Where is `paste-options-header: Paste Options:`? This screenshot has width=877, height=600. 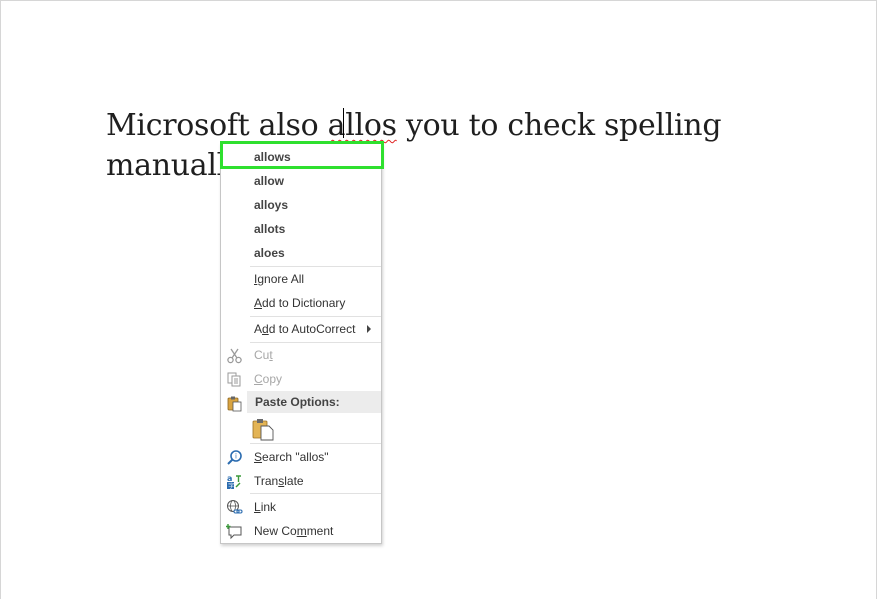
paste-options-header: Paste Options: is located at coordinates (314, 402).